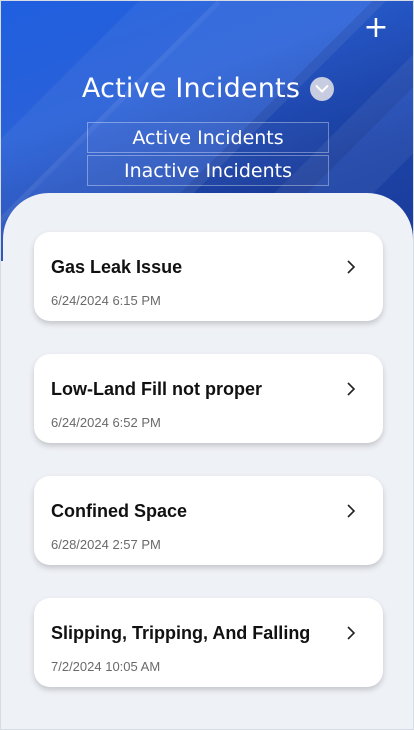  What do you see at coordinates (156, 389) in the screenshot?
I see `incident-title: Low-Land Fill not proper` at bounding box center [156, 389].